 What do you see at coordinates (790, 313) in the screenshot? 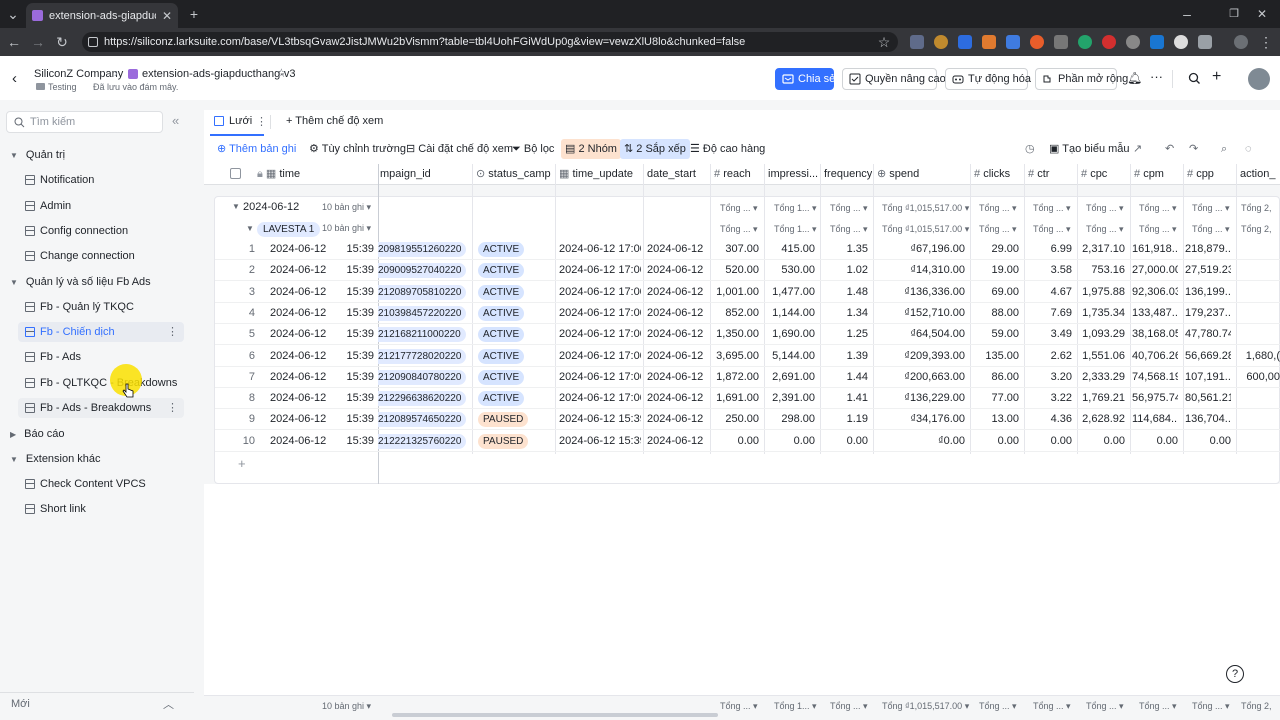
I see `cell-impressions: 1,144.00` at bounding box center [790, 313].